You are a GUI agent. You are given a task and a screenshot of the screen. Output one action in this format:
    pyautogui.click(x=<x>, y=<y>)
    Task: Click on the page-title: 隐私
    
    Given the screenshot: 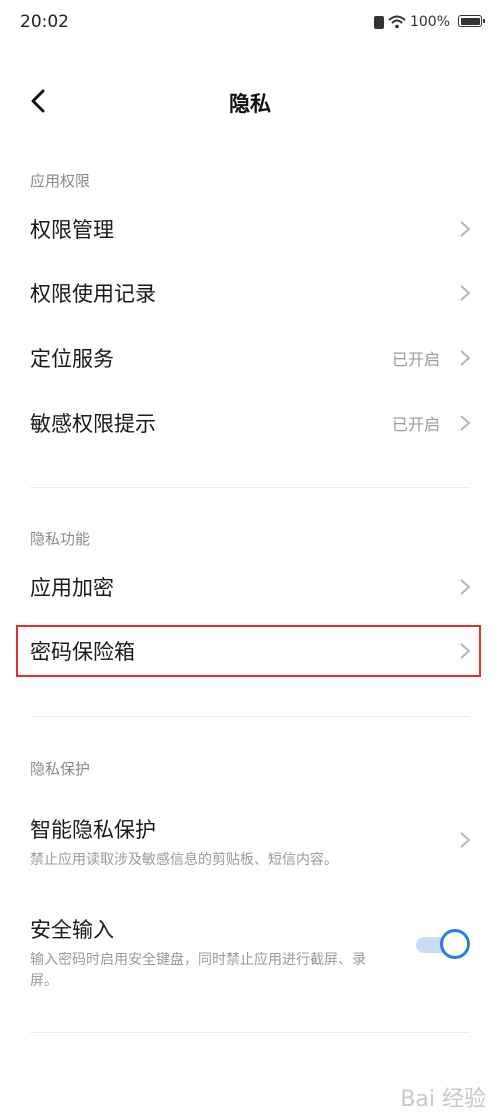 What is the action you would take?
    pyautogui.click(x=250, y=104)
    